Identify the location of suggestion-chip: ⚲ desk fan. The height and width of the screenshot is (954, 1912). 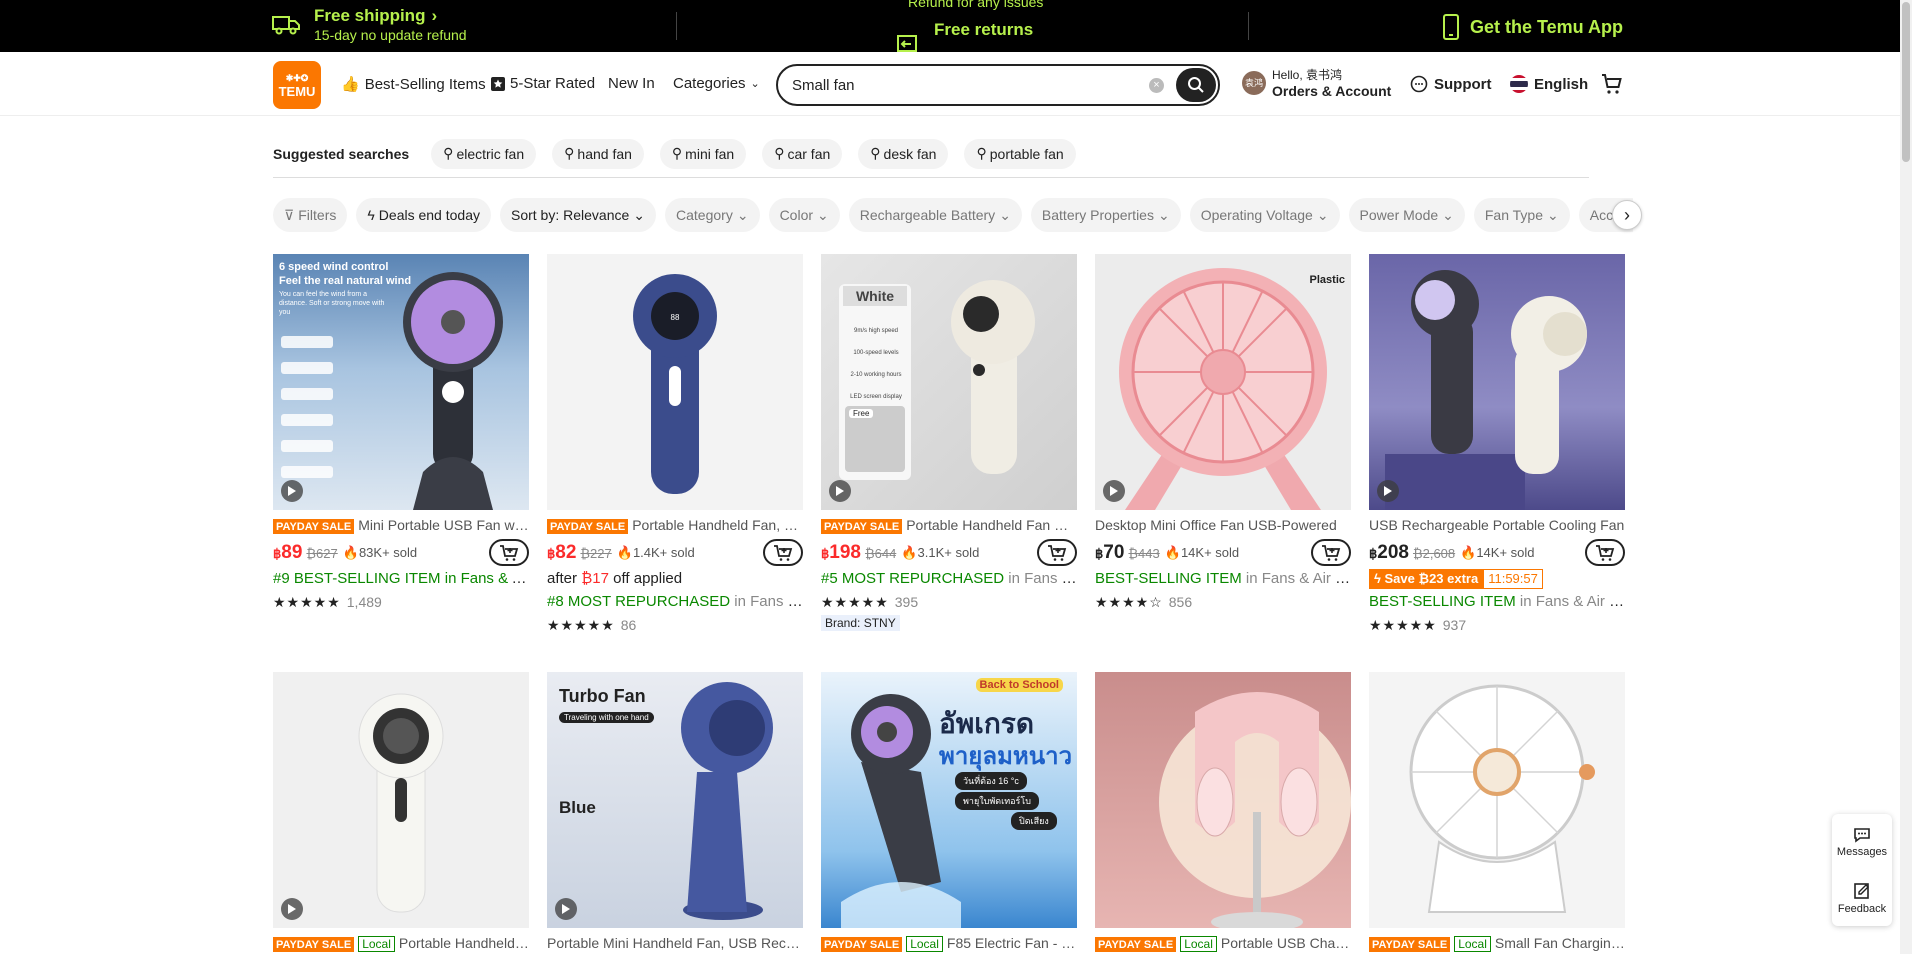
(903, 153).